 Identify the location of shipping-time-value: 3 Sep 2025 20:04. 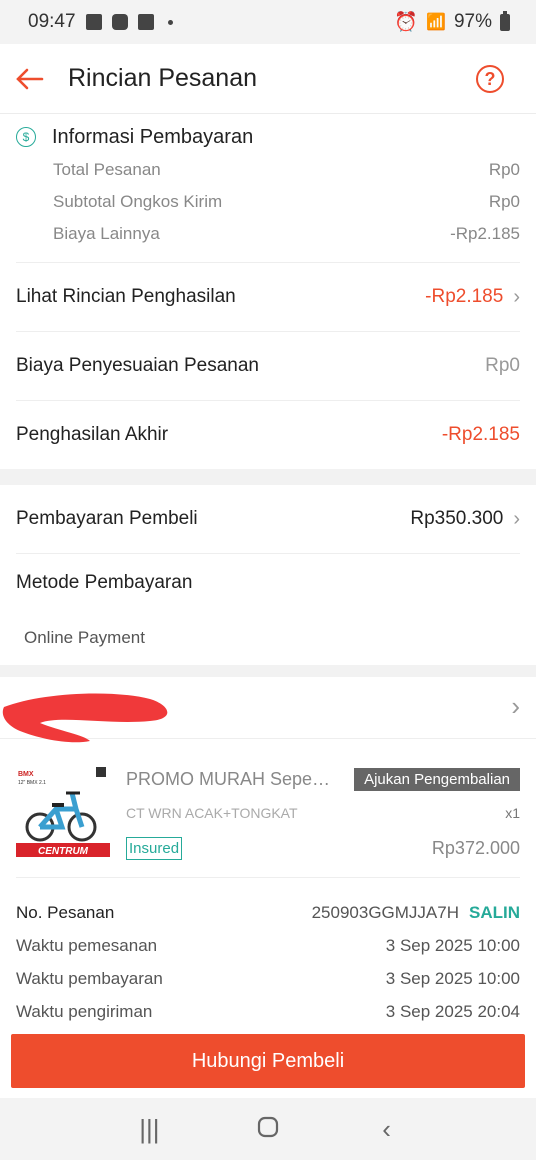
(452, 1011).